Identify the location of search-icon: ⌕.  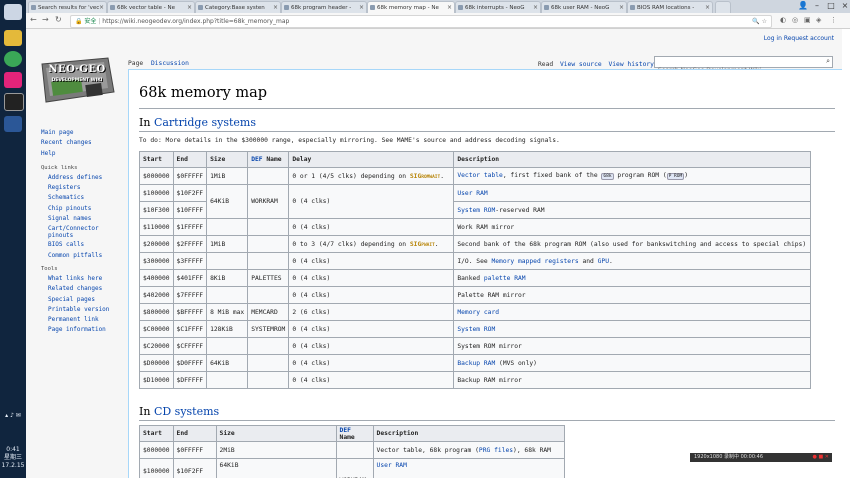
(828, 61).